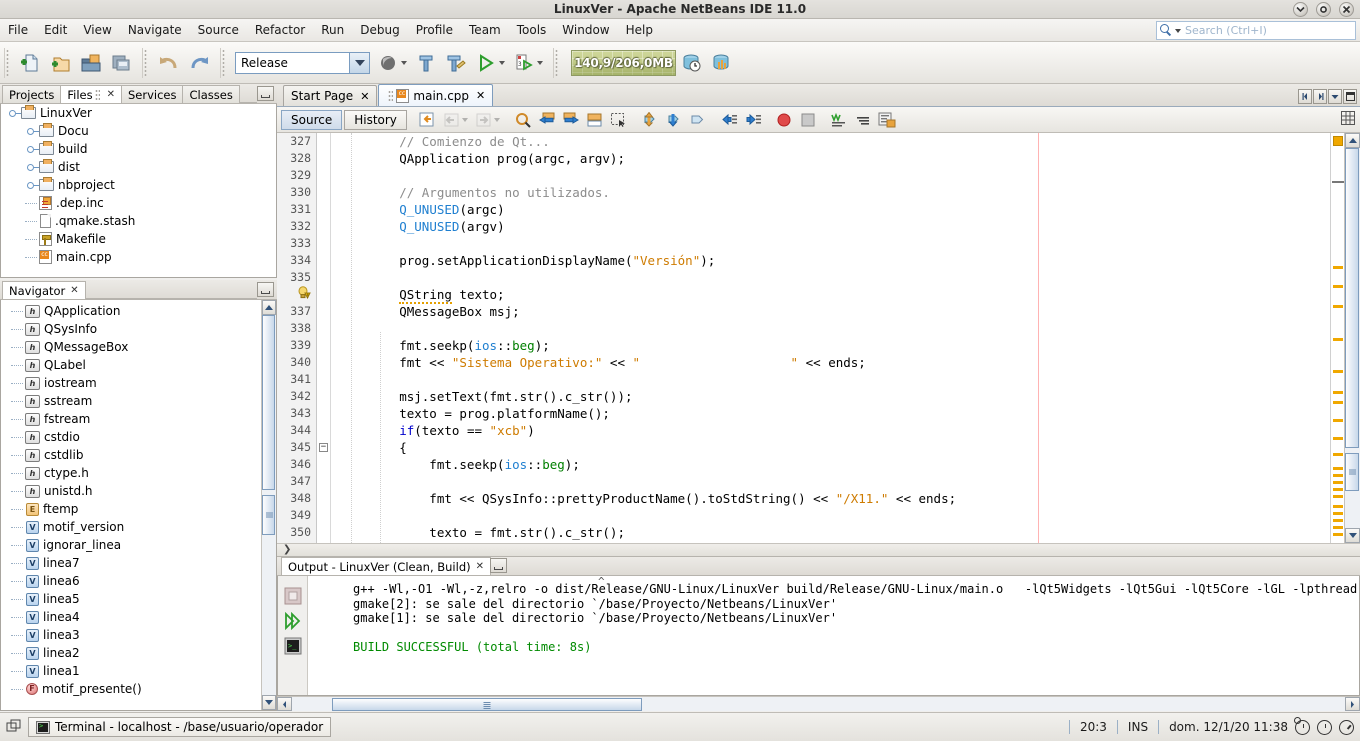  Describe the element at coordinates (571, 120) in the screenshot. I see `next-occurrence-icon` at that location.